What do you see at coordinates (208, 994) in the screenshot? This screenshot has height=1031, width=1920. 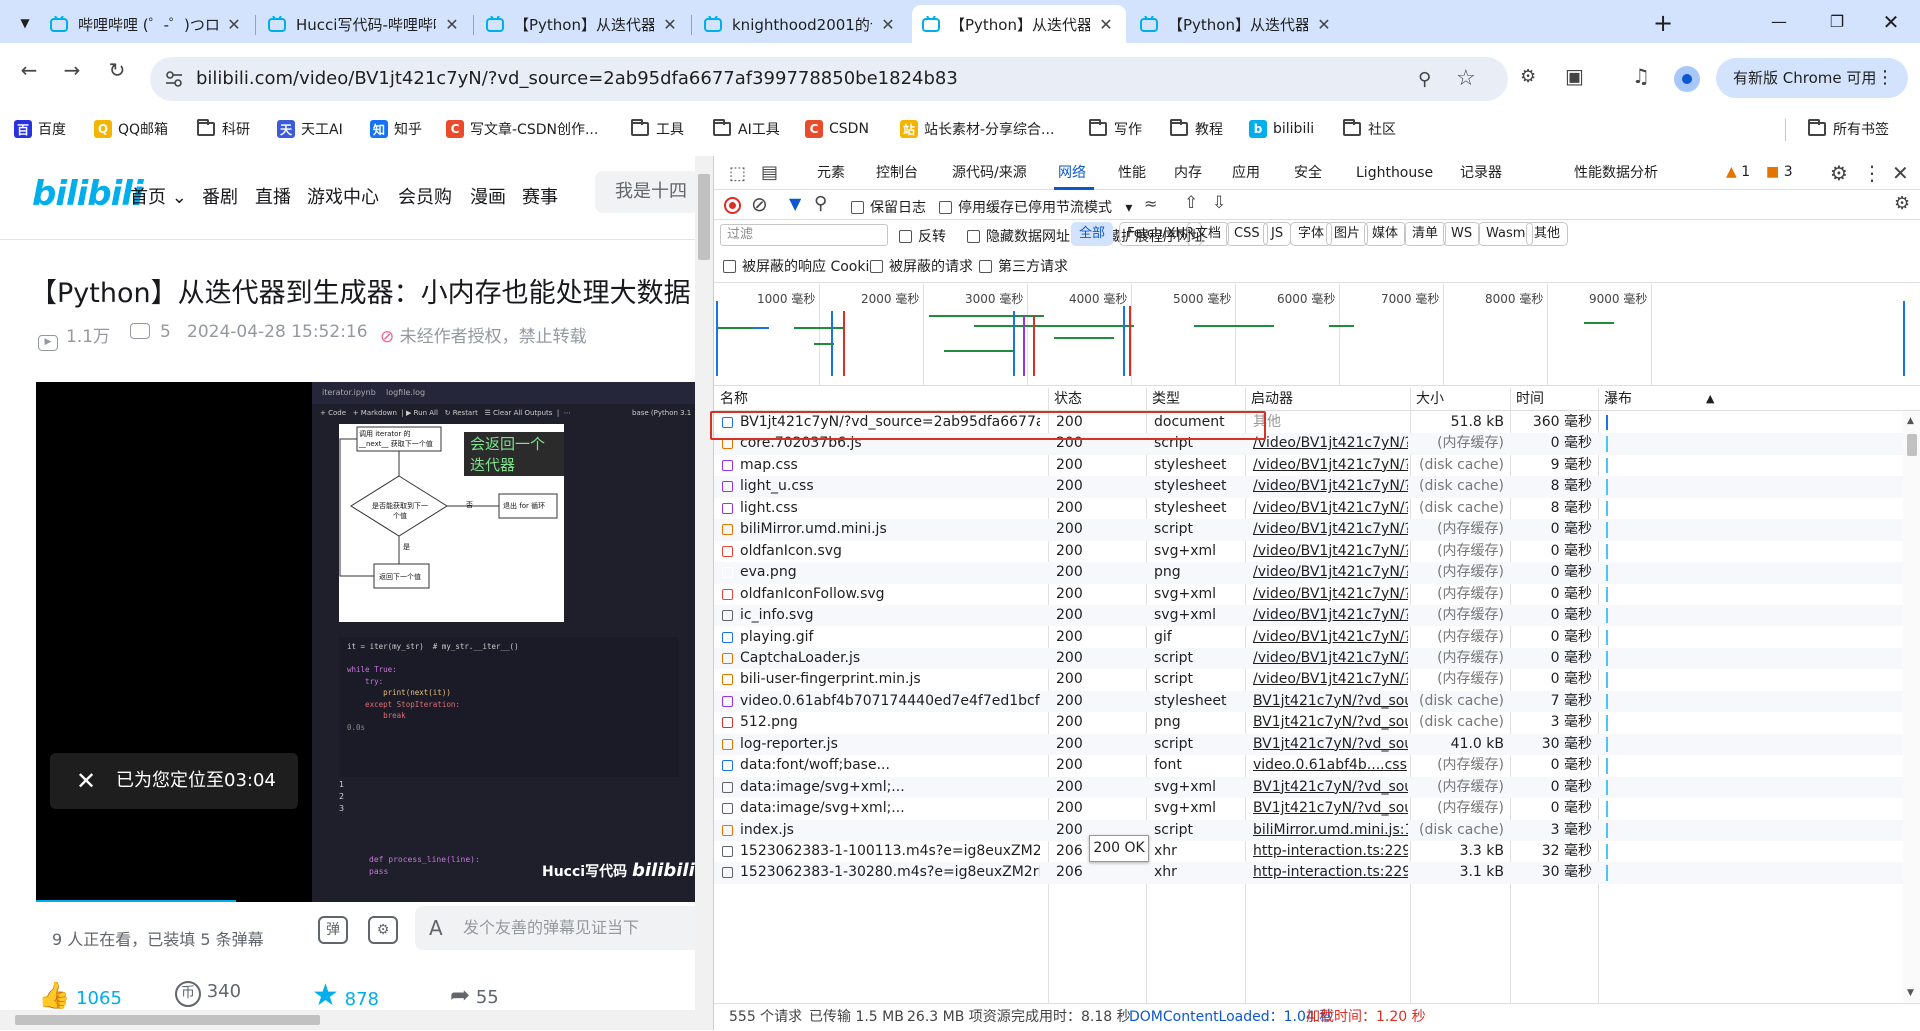 I see `coin-button: 币 340` at bounding box center [208, 994].